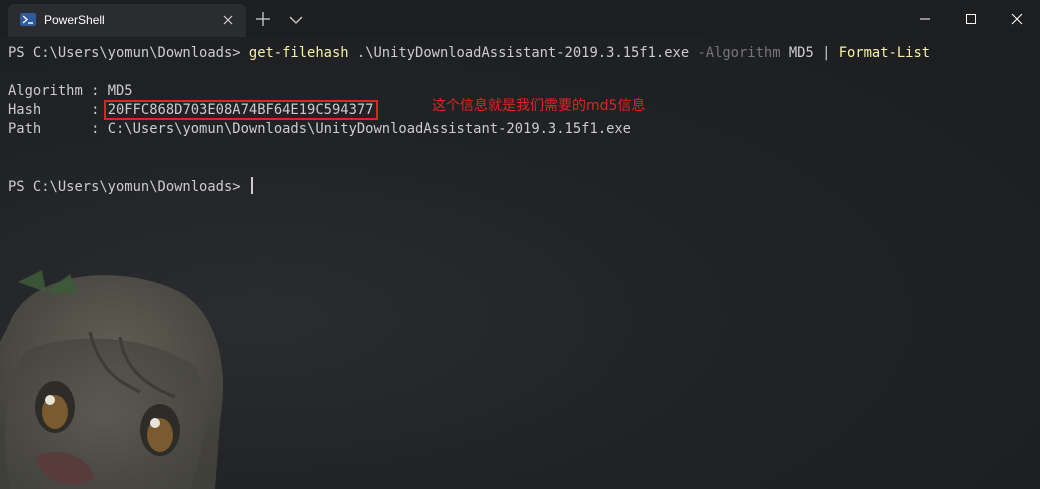 The image size is (1040, 489). I want to click on command-argument: .\UnityDownloadAssistant-2019.3.15f1.exe, so click(523, 53).